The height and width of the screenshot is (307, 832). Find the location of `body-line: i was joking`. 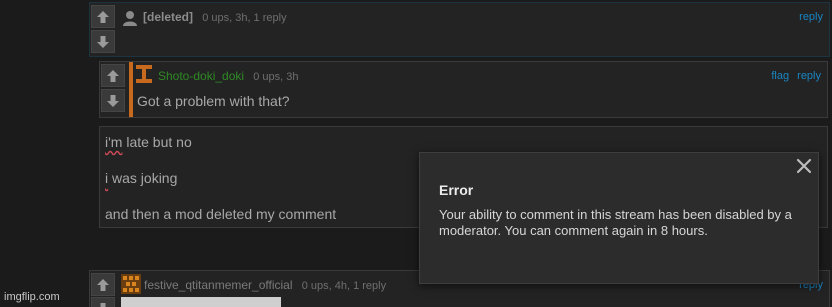

body-line: i was joking is located at coordinates (141, 178).